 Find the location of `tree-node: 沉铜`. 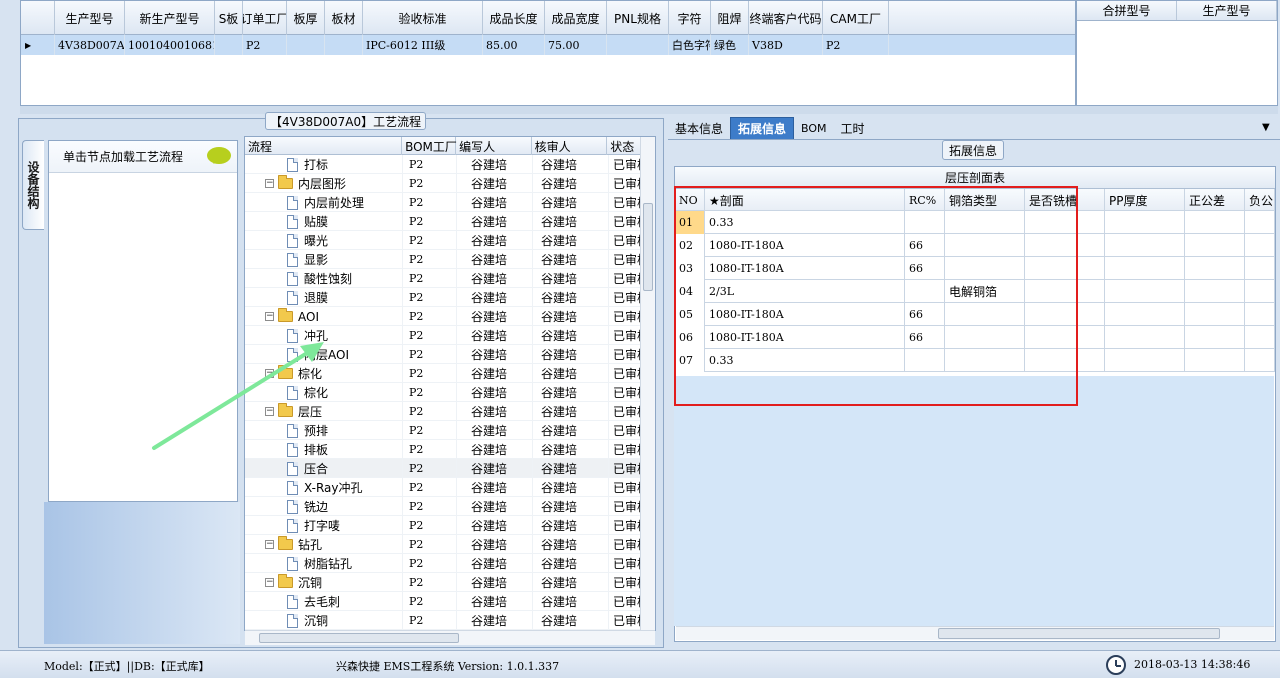

tree-node: 沉铜 is located at coordinates (324, 620).